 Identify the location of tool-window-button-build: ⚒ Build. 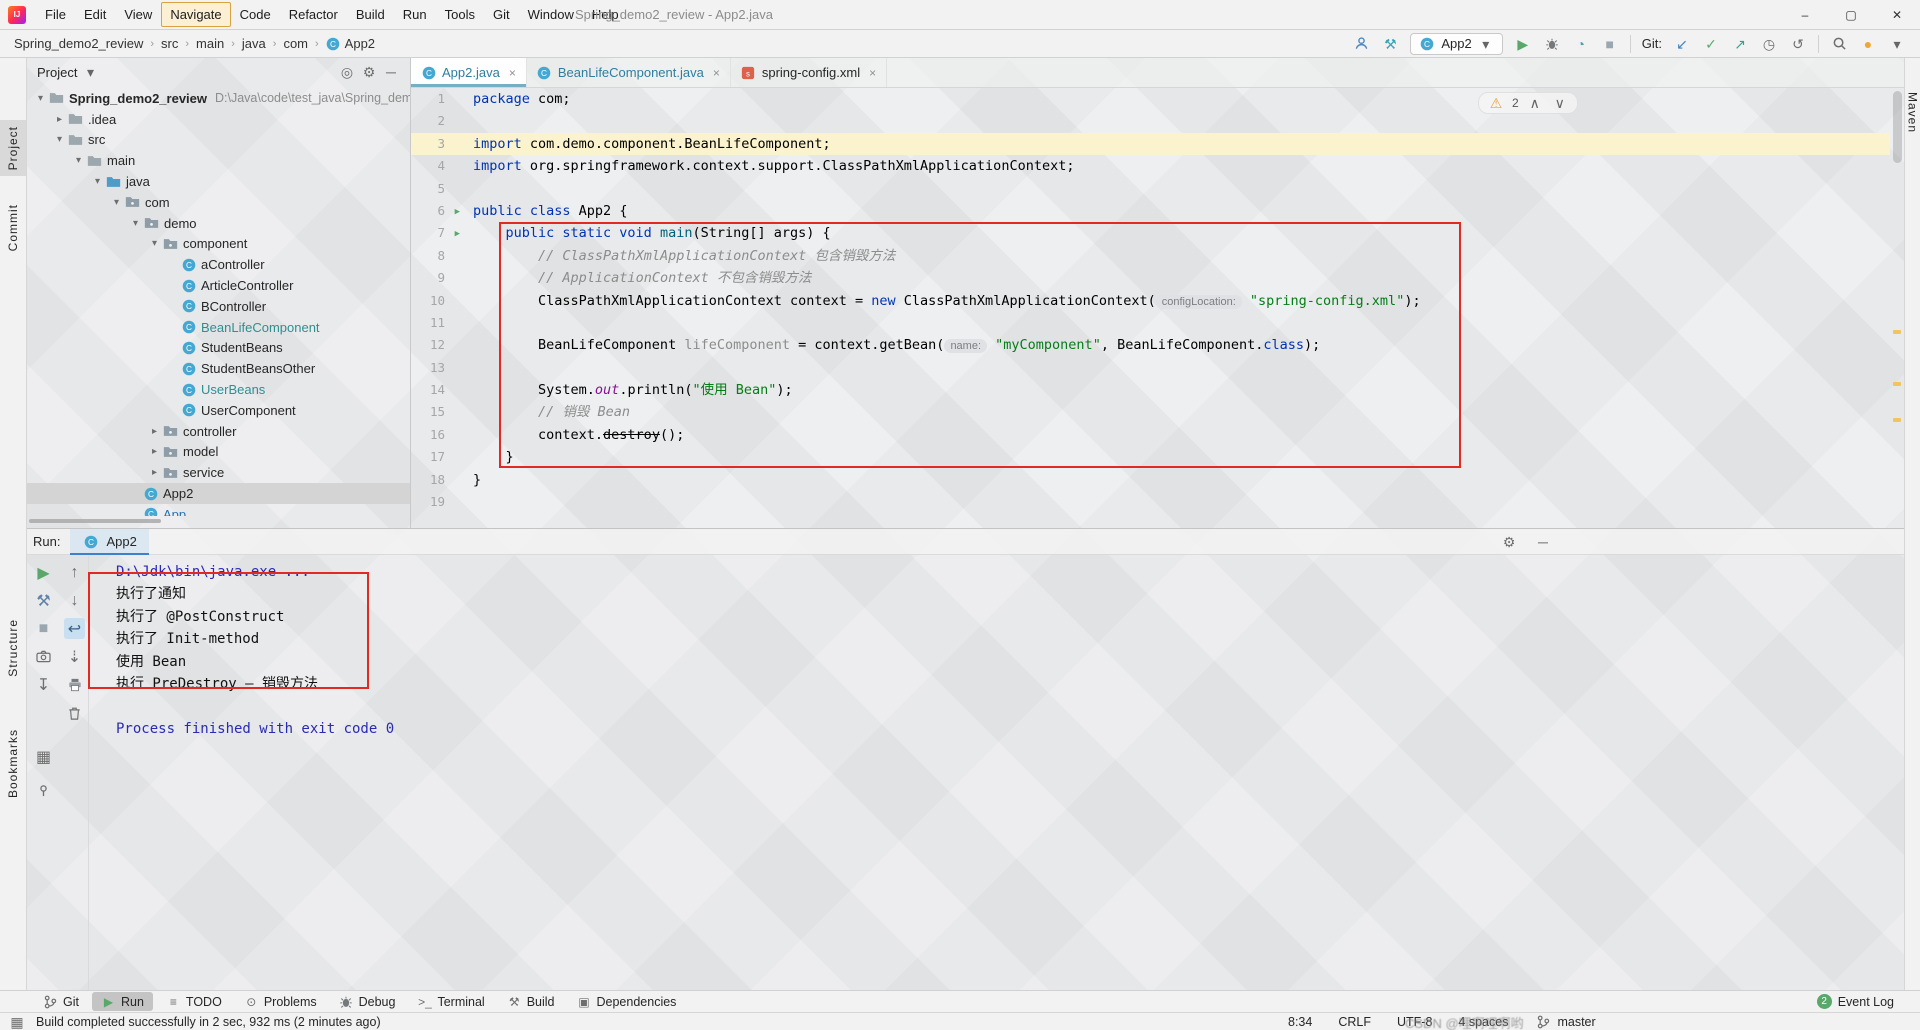
(531, 1001).